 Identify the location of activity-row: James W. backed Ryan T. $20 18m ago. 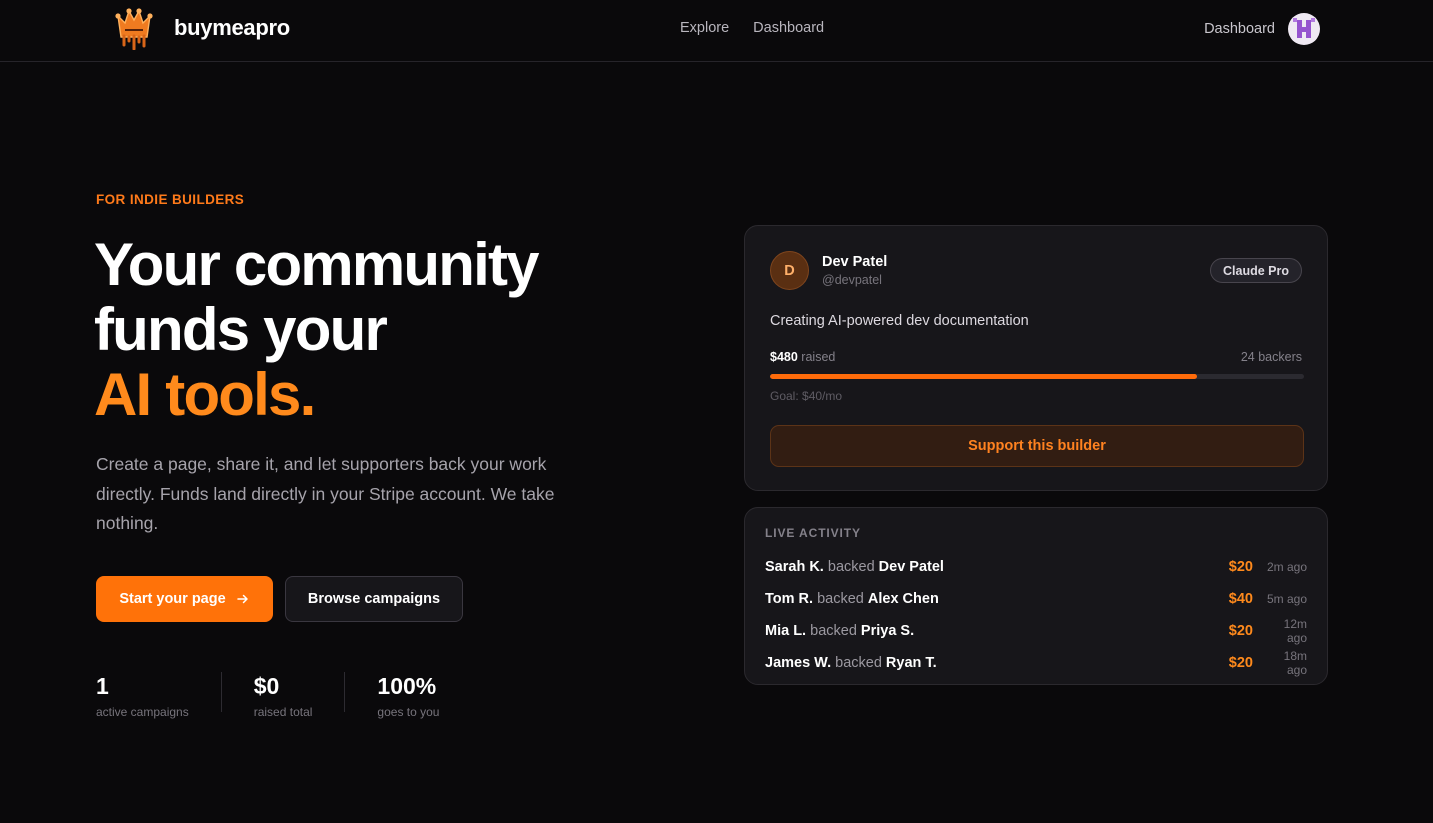
(1036, 663).